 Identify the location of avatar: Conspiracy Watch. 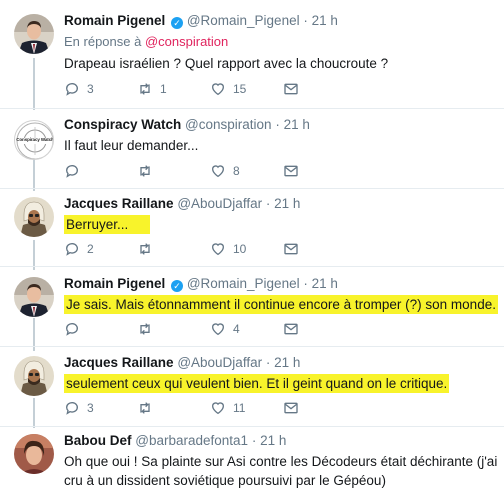
(34, 140).